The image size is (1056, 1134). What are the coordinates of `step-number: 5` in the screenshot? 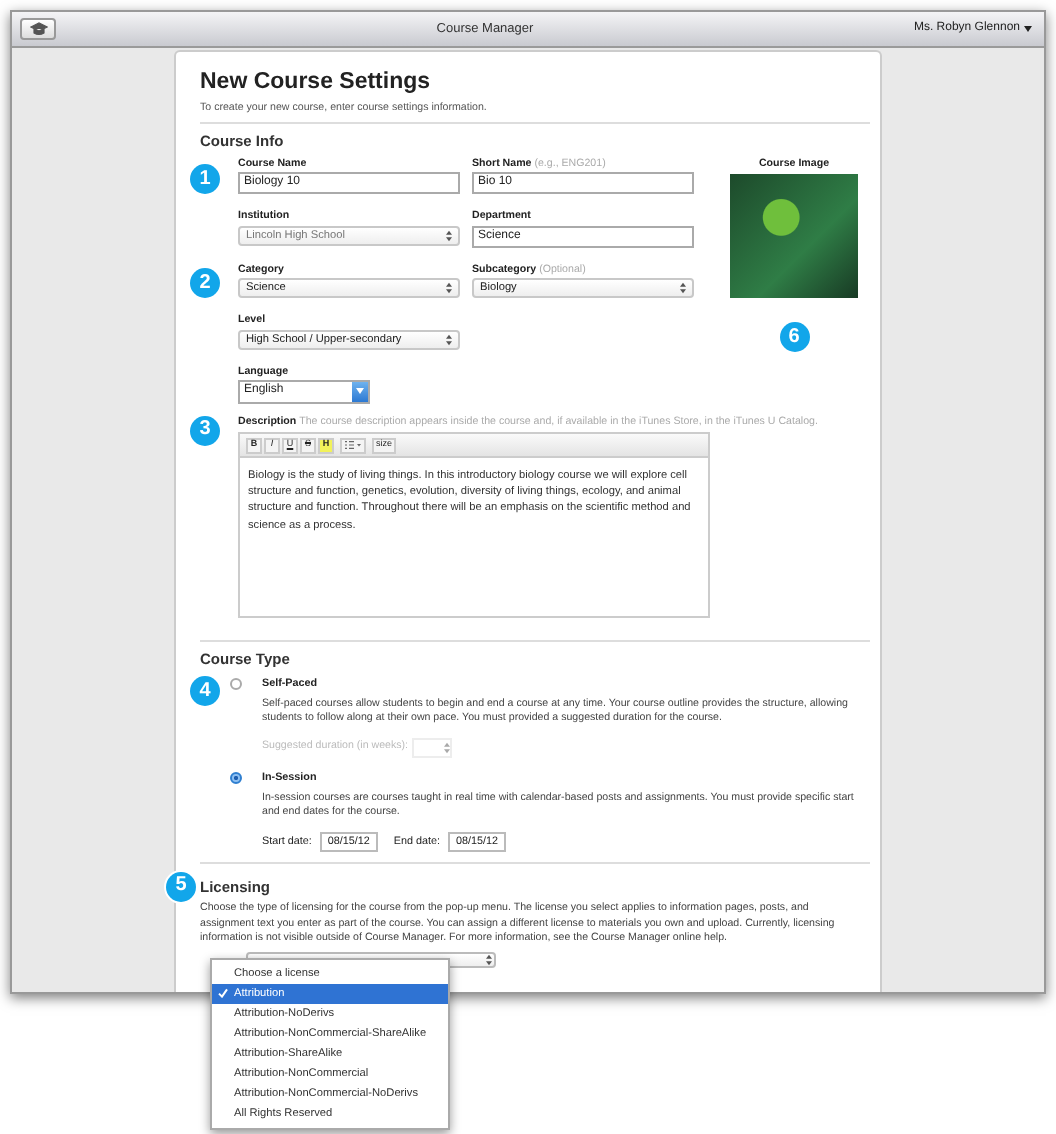 It's located at (181, 886).